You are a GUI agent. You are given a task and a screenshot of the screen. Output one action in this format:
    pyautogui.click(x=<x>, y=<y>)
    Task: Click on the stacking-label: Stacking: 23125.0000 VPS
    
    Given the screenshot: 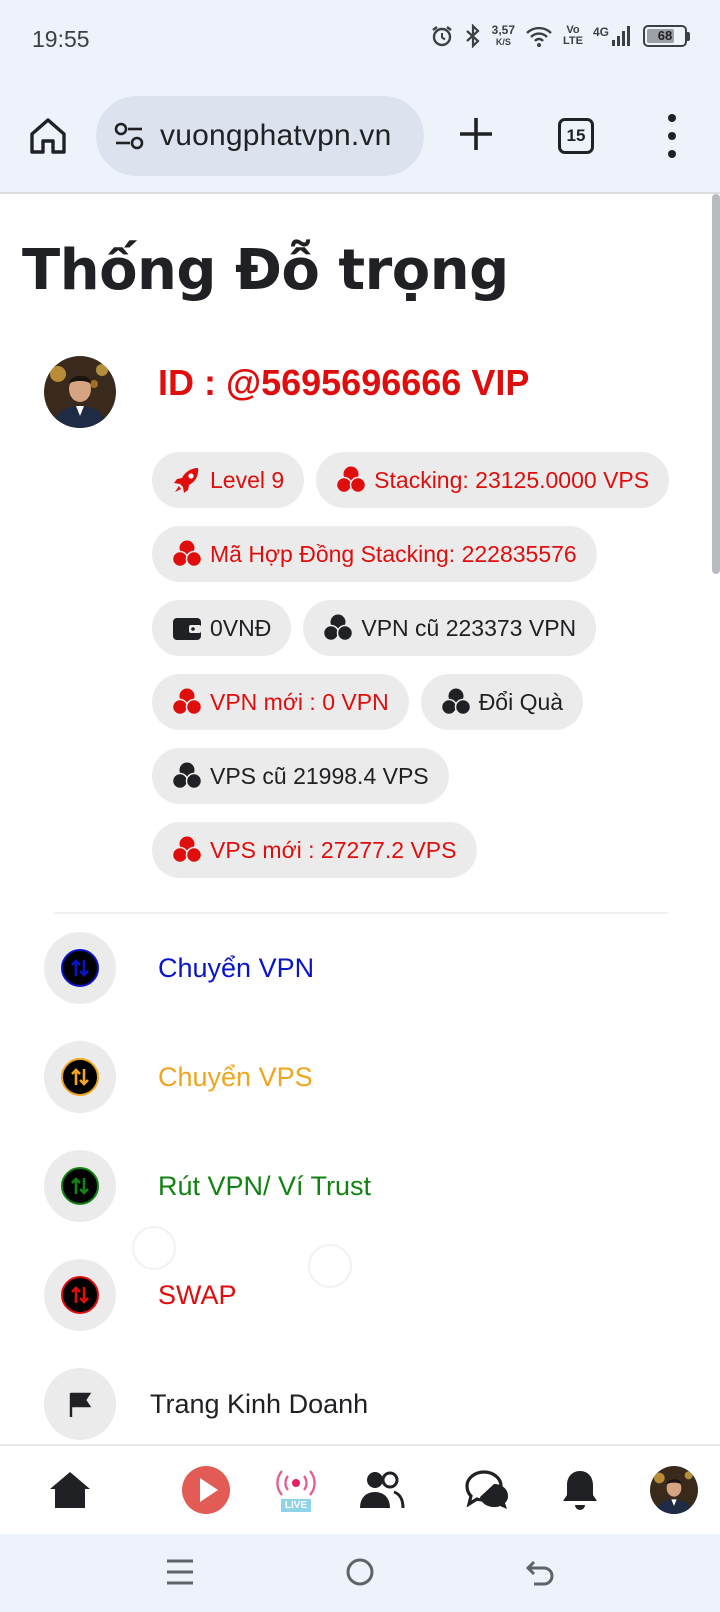 What is the action you would take?
    pyautogui.click(x=512, y=479)
    